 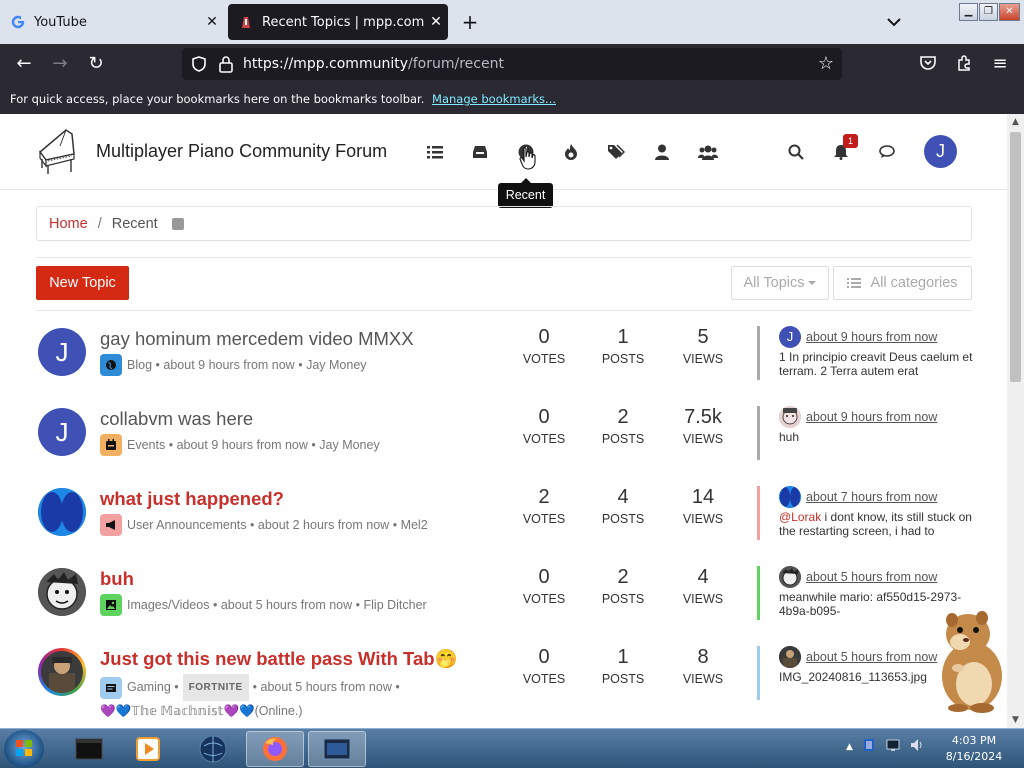 What do you see at coordinates (790, 337) in the screenshot?
I see `teaser-avatar: J` at bounding box center [790, 337].